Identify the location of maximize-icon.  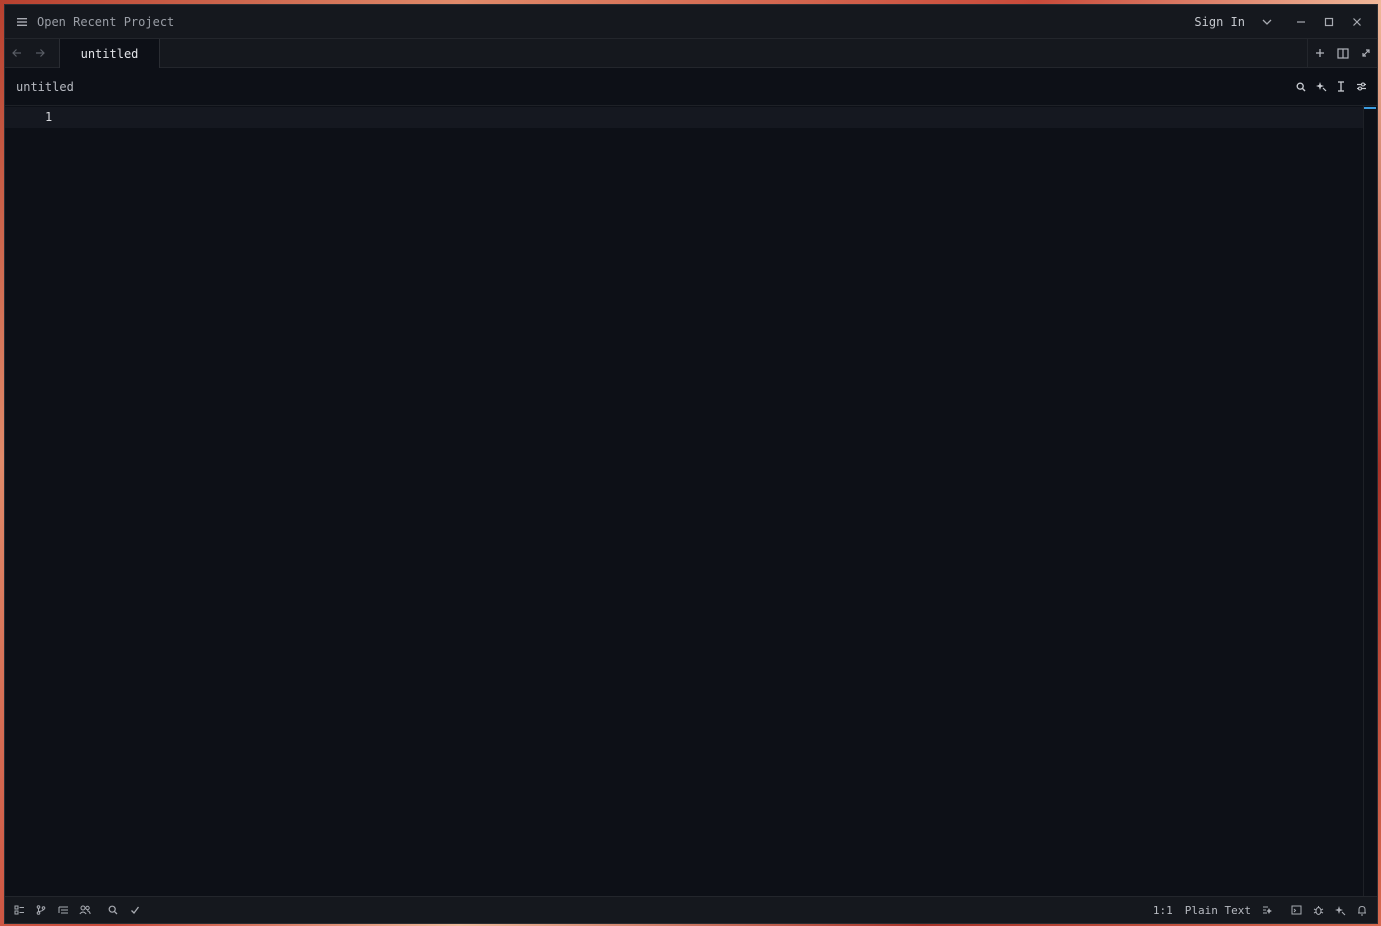
(1329, 22).